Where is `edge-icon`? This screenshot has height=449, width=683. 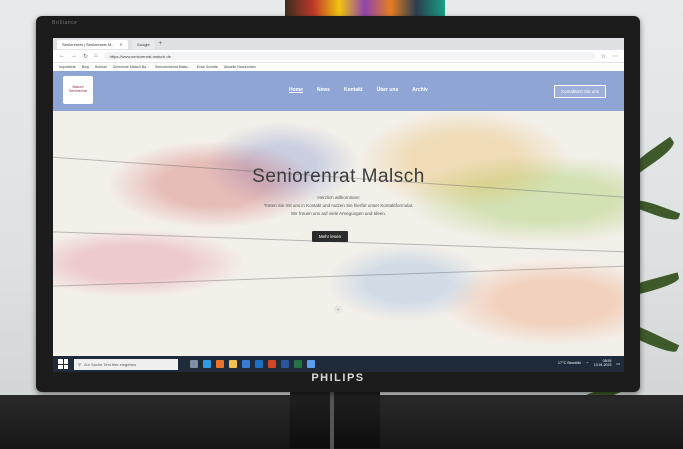 edge-icon is located at coordinates (207, 364).